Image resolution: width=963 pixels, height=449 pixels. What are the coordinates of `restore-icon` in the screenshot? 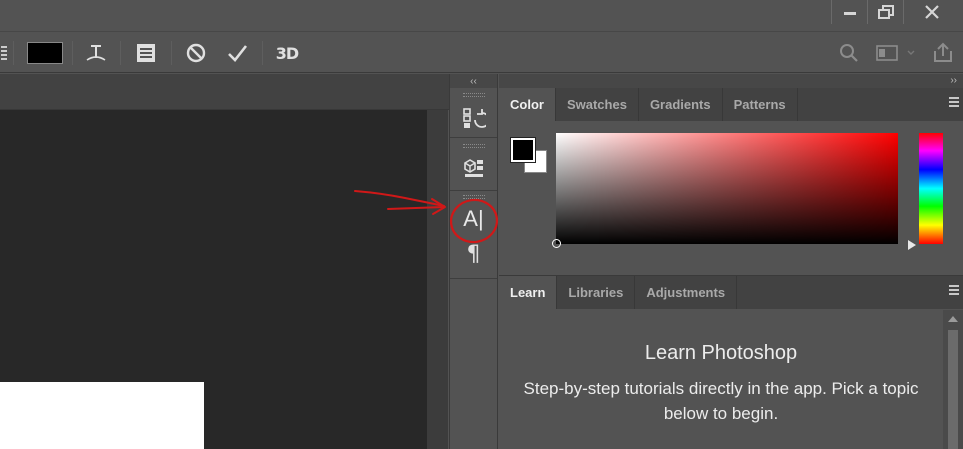 It's located at (885, 12).